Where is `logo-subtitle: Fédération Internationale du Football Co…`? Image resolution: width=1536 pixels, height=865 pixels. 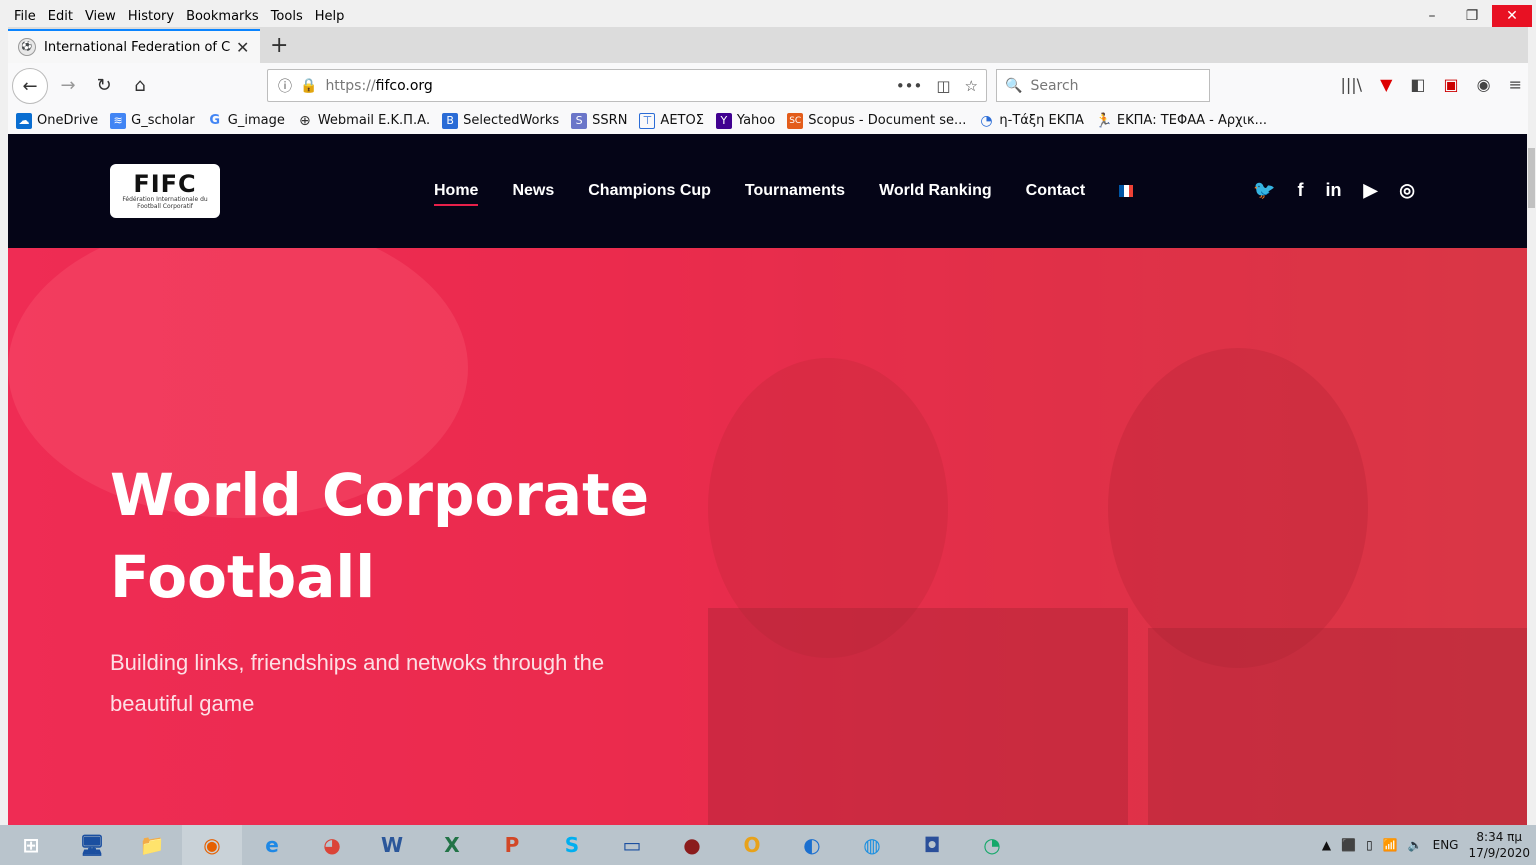 logo-subtitle: Fédération Internationale du Football Co… is located at coordinates (165, 203).